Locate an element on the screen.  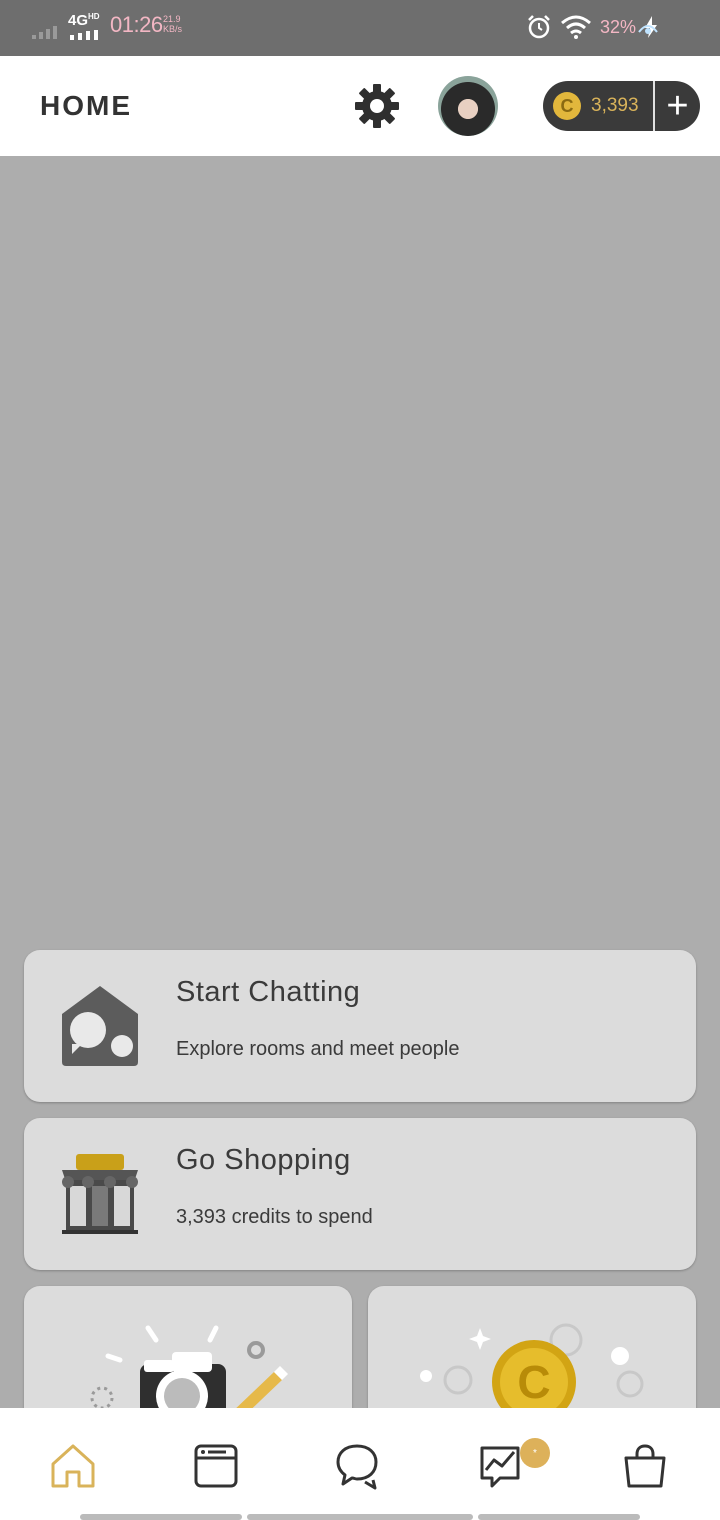
network-speed: 21.9 KB/s is located at coordinates (172, 24).